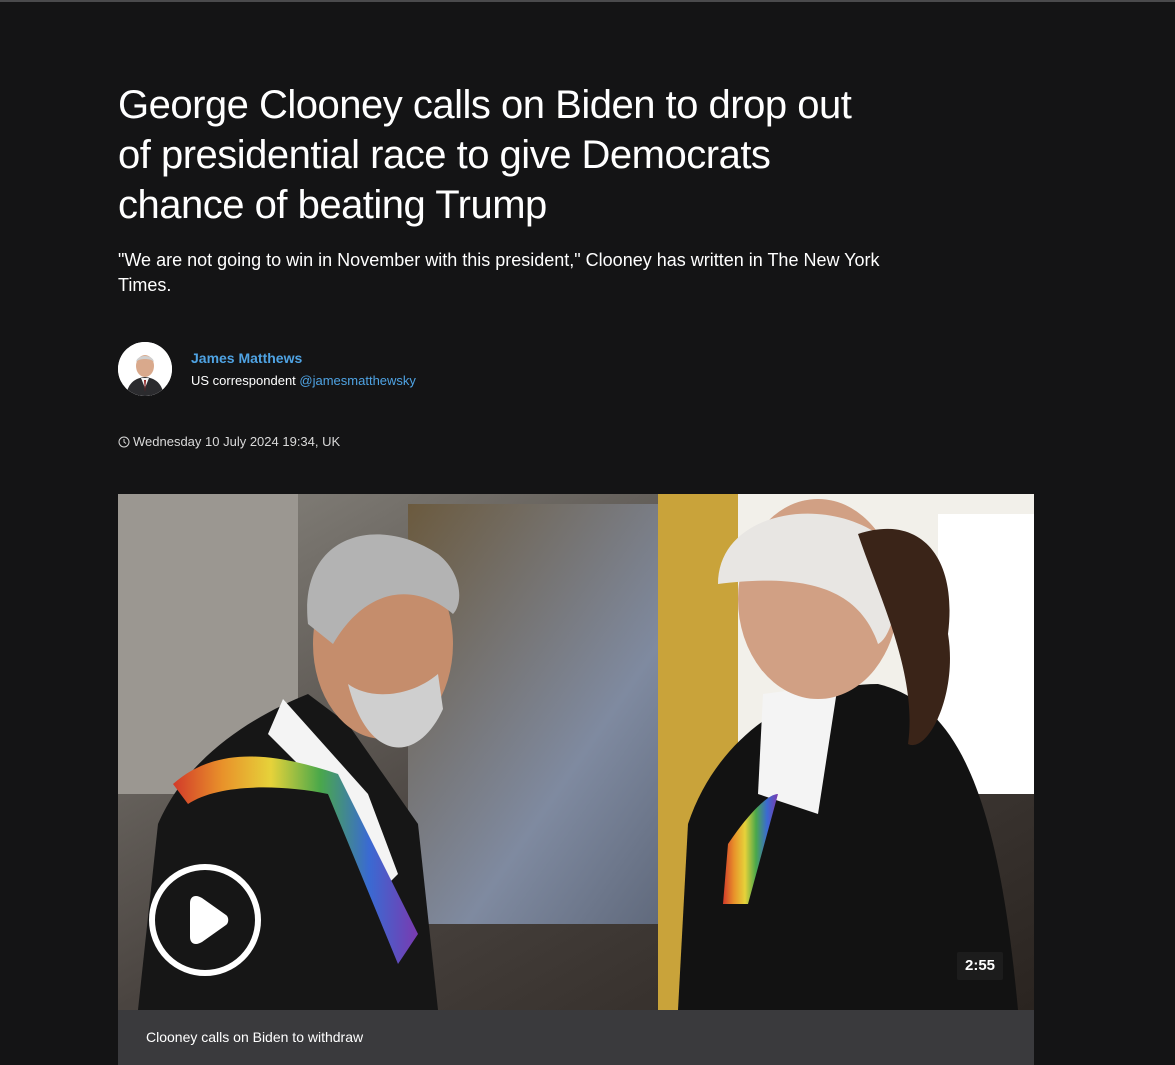  I want to click on author-twitter-handle: @jamesmatthewsky, so click(357, 380).